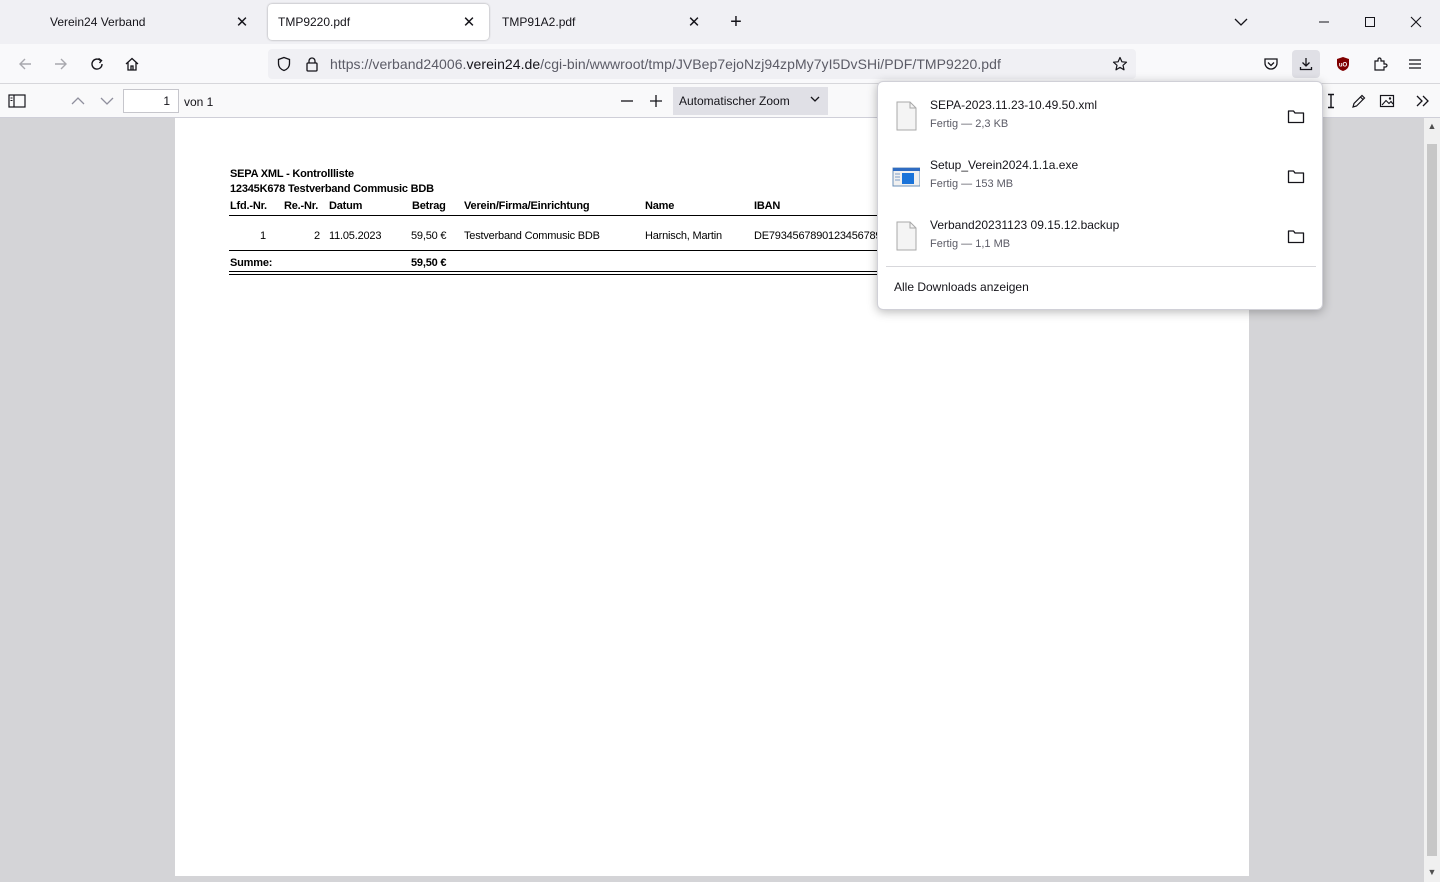 The image size is (1440, 882). I want to click on puzzle-icon, so click(1381, 64).